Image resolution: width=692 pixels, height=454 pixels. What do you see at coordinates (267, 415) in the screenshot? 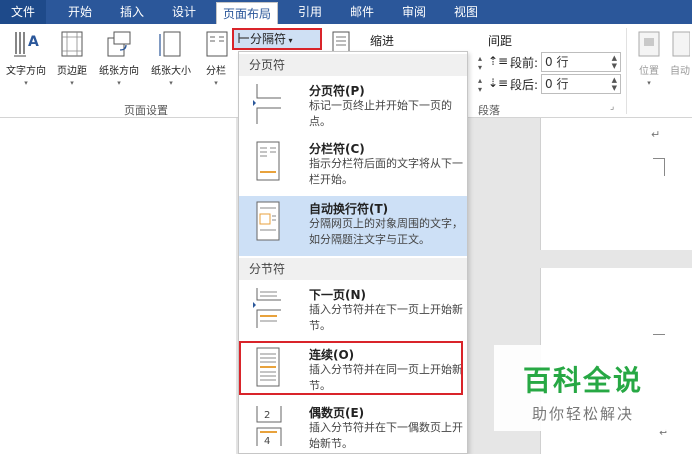
I see `svg-text: 2` at bounding box center [267, 415].